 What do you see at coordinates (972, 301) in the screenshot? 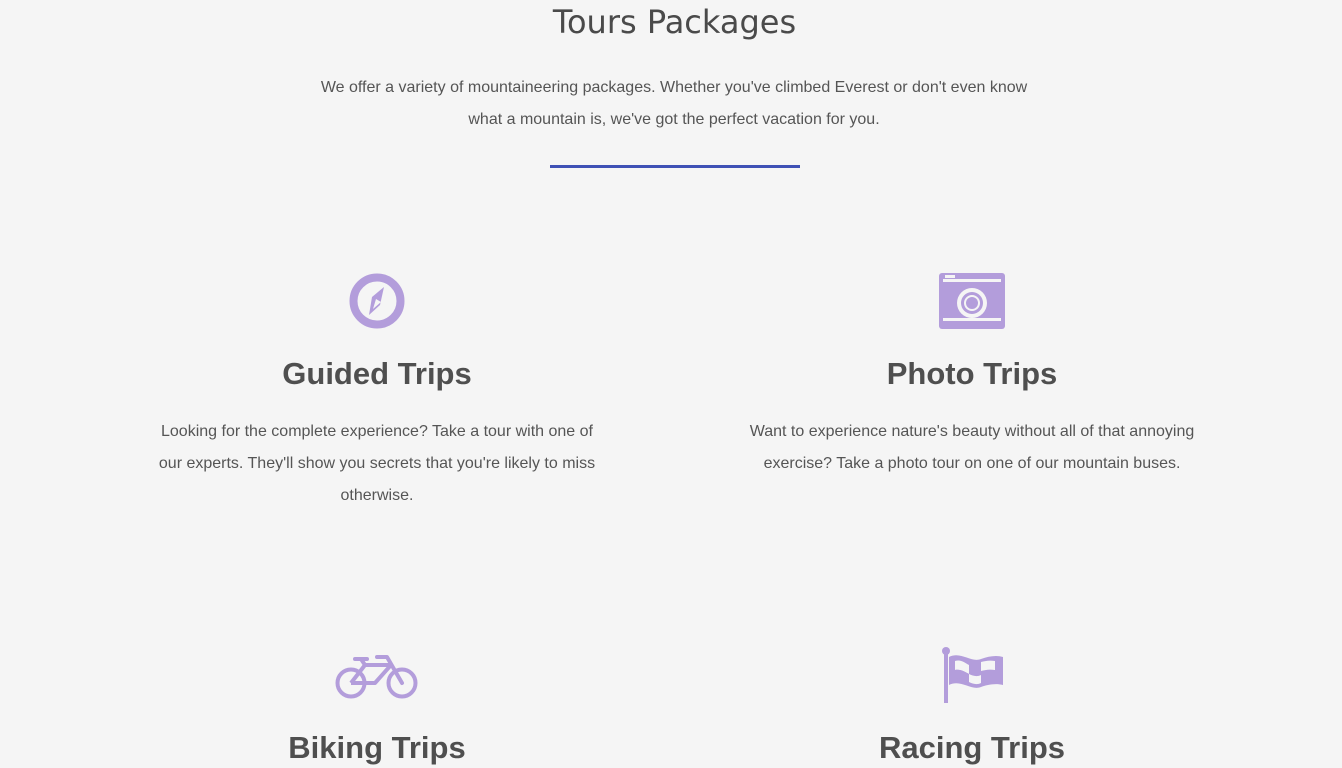
I see `camera-icon` at bounding box center [972, 301].